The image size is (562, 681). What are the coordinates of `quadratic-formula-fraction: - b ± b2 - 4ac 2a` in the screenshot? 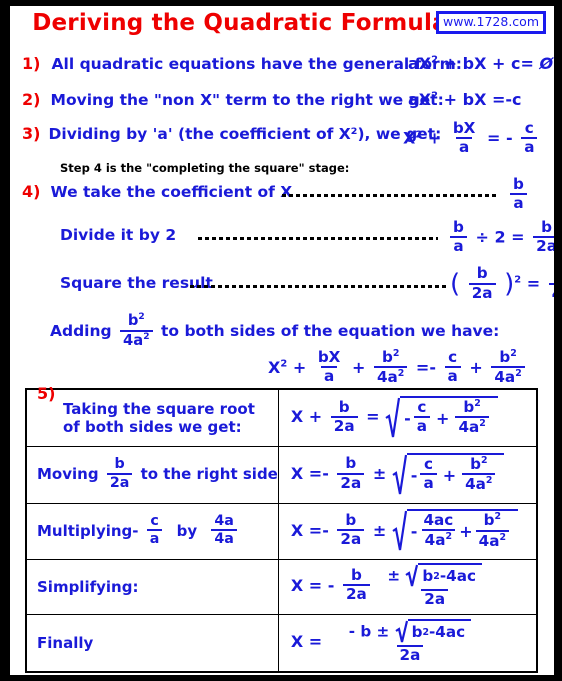 It's located at (410, 641).